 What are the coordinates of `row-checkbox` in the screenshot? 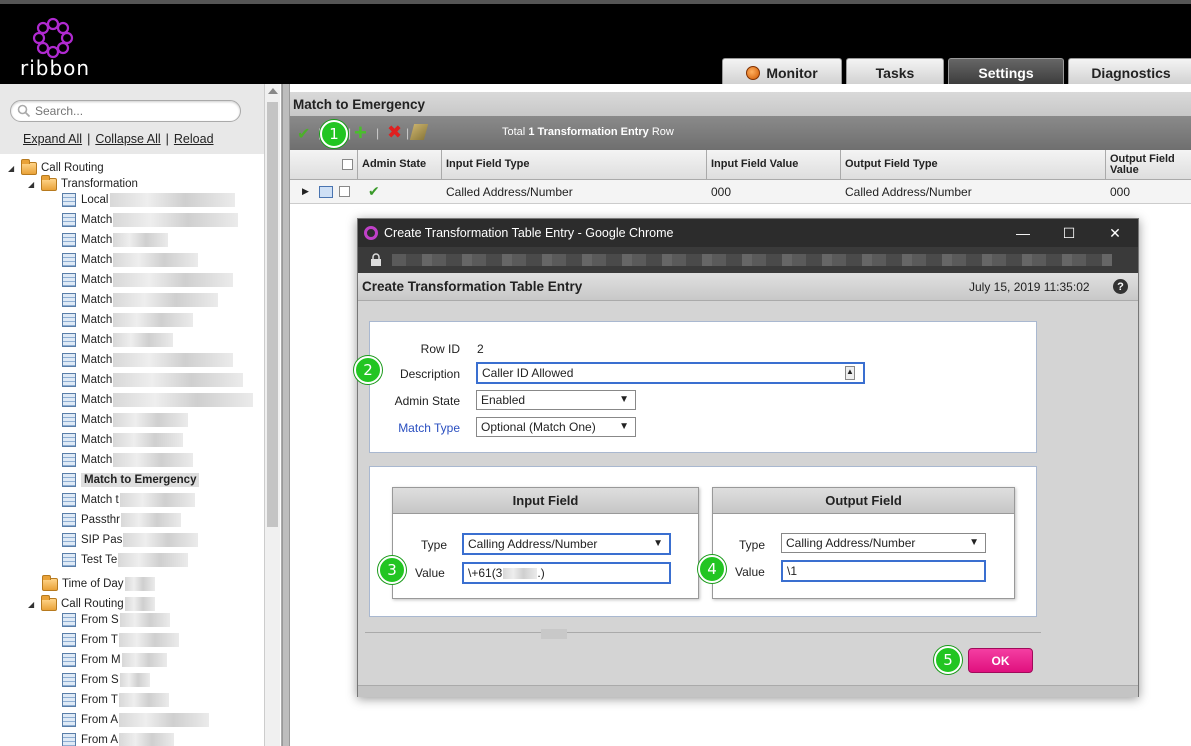 It's located at (344, 191).